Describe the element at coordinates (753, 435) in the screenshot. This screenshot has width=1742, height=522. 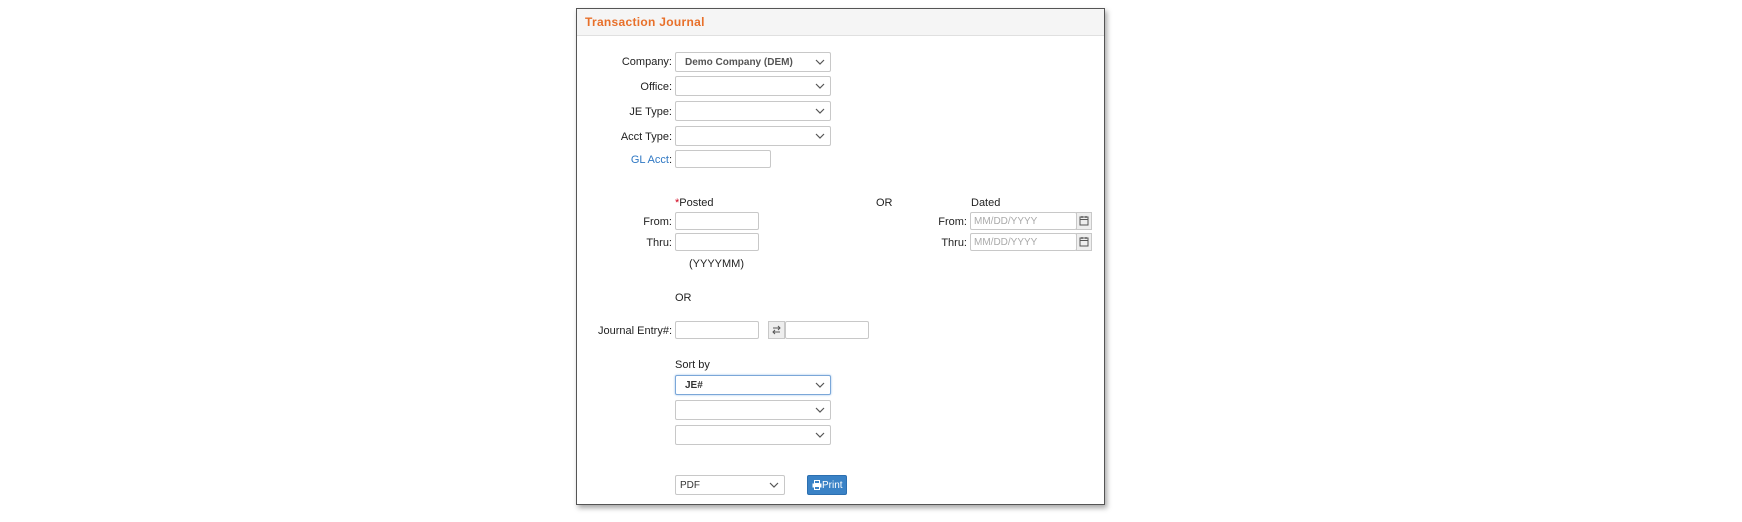
I see `sort-3-select` at that location.